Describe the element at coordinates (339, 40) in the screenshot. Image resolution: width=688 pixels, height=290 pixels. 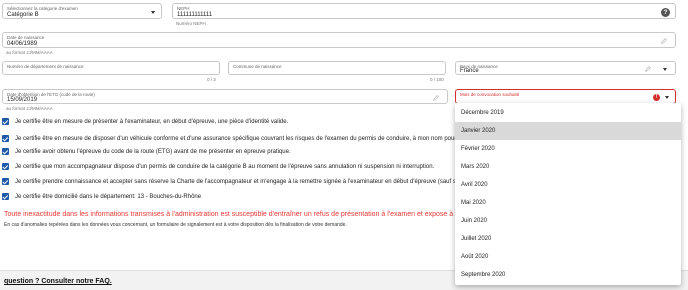
I see `birth-date-field: Date de naissance 04/06/1989` at that location.